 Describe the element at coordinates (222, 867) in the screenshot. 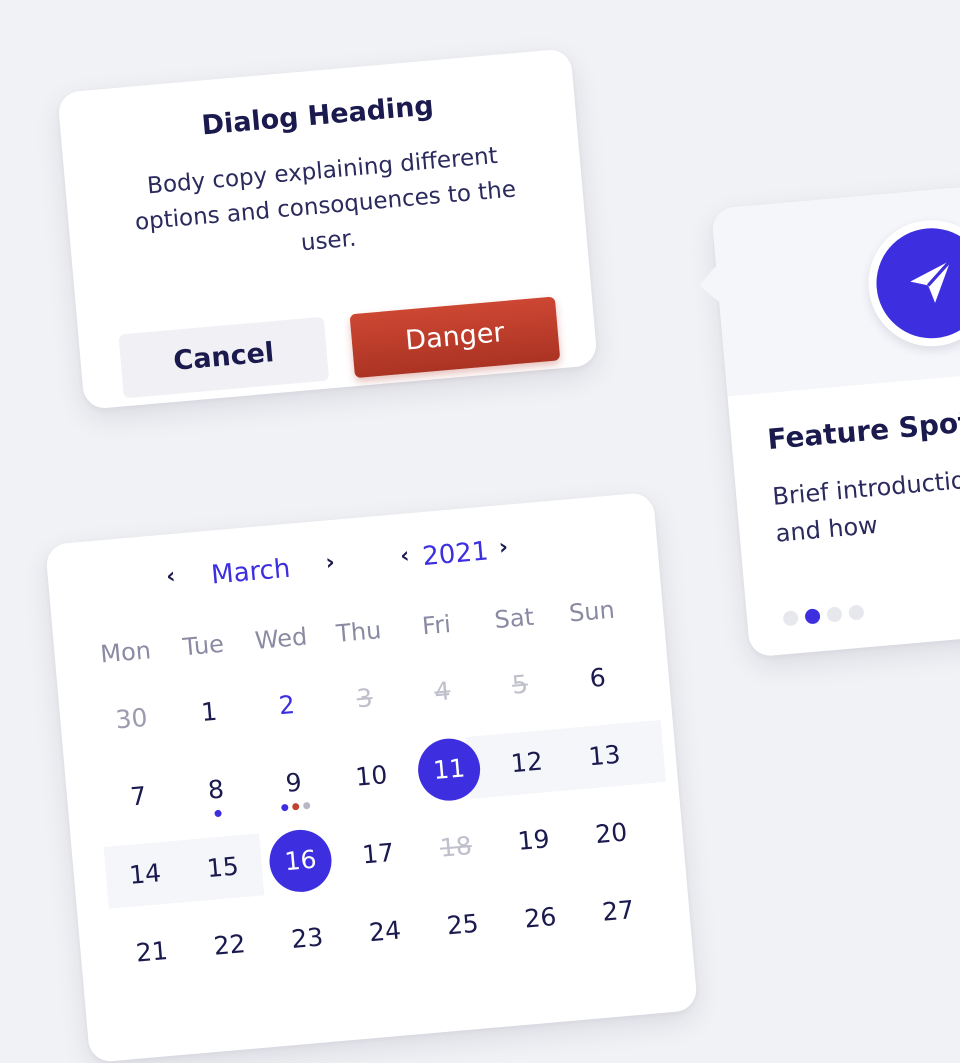

I see `calendar-day: 15` at that location.